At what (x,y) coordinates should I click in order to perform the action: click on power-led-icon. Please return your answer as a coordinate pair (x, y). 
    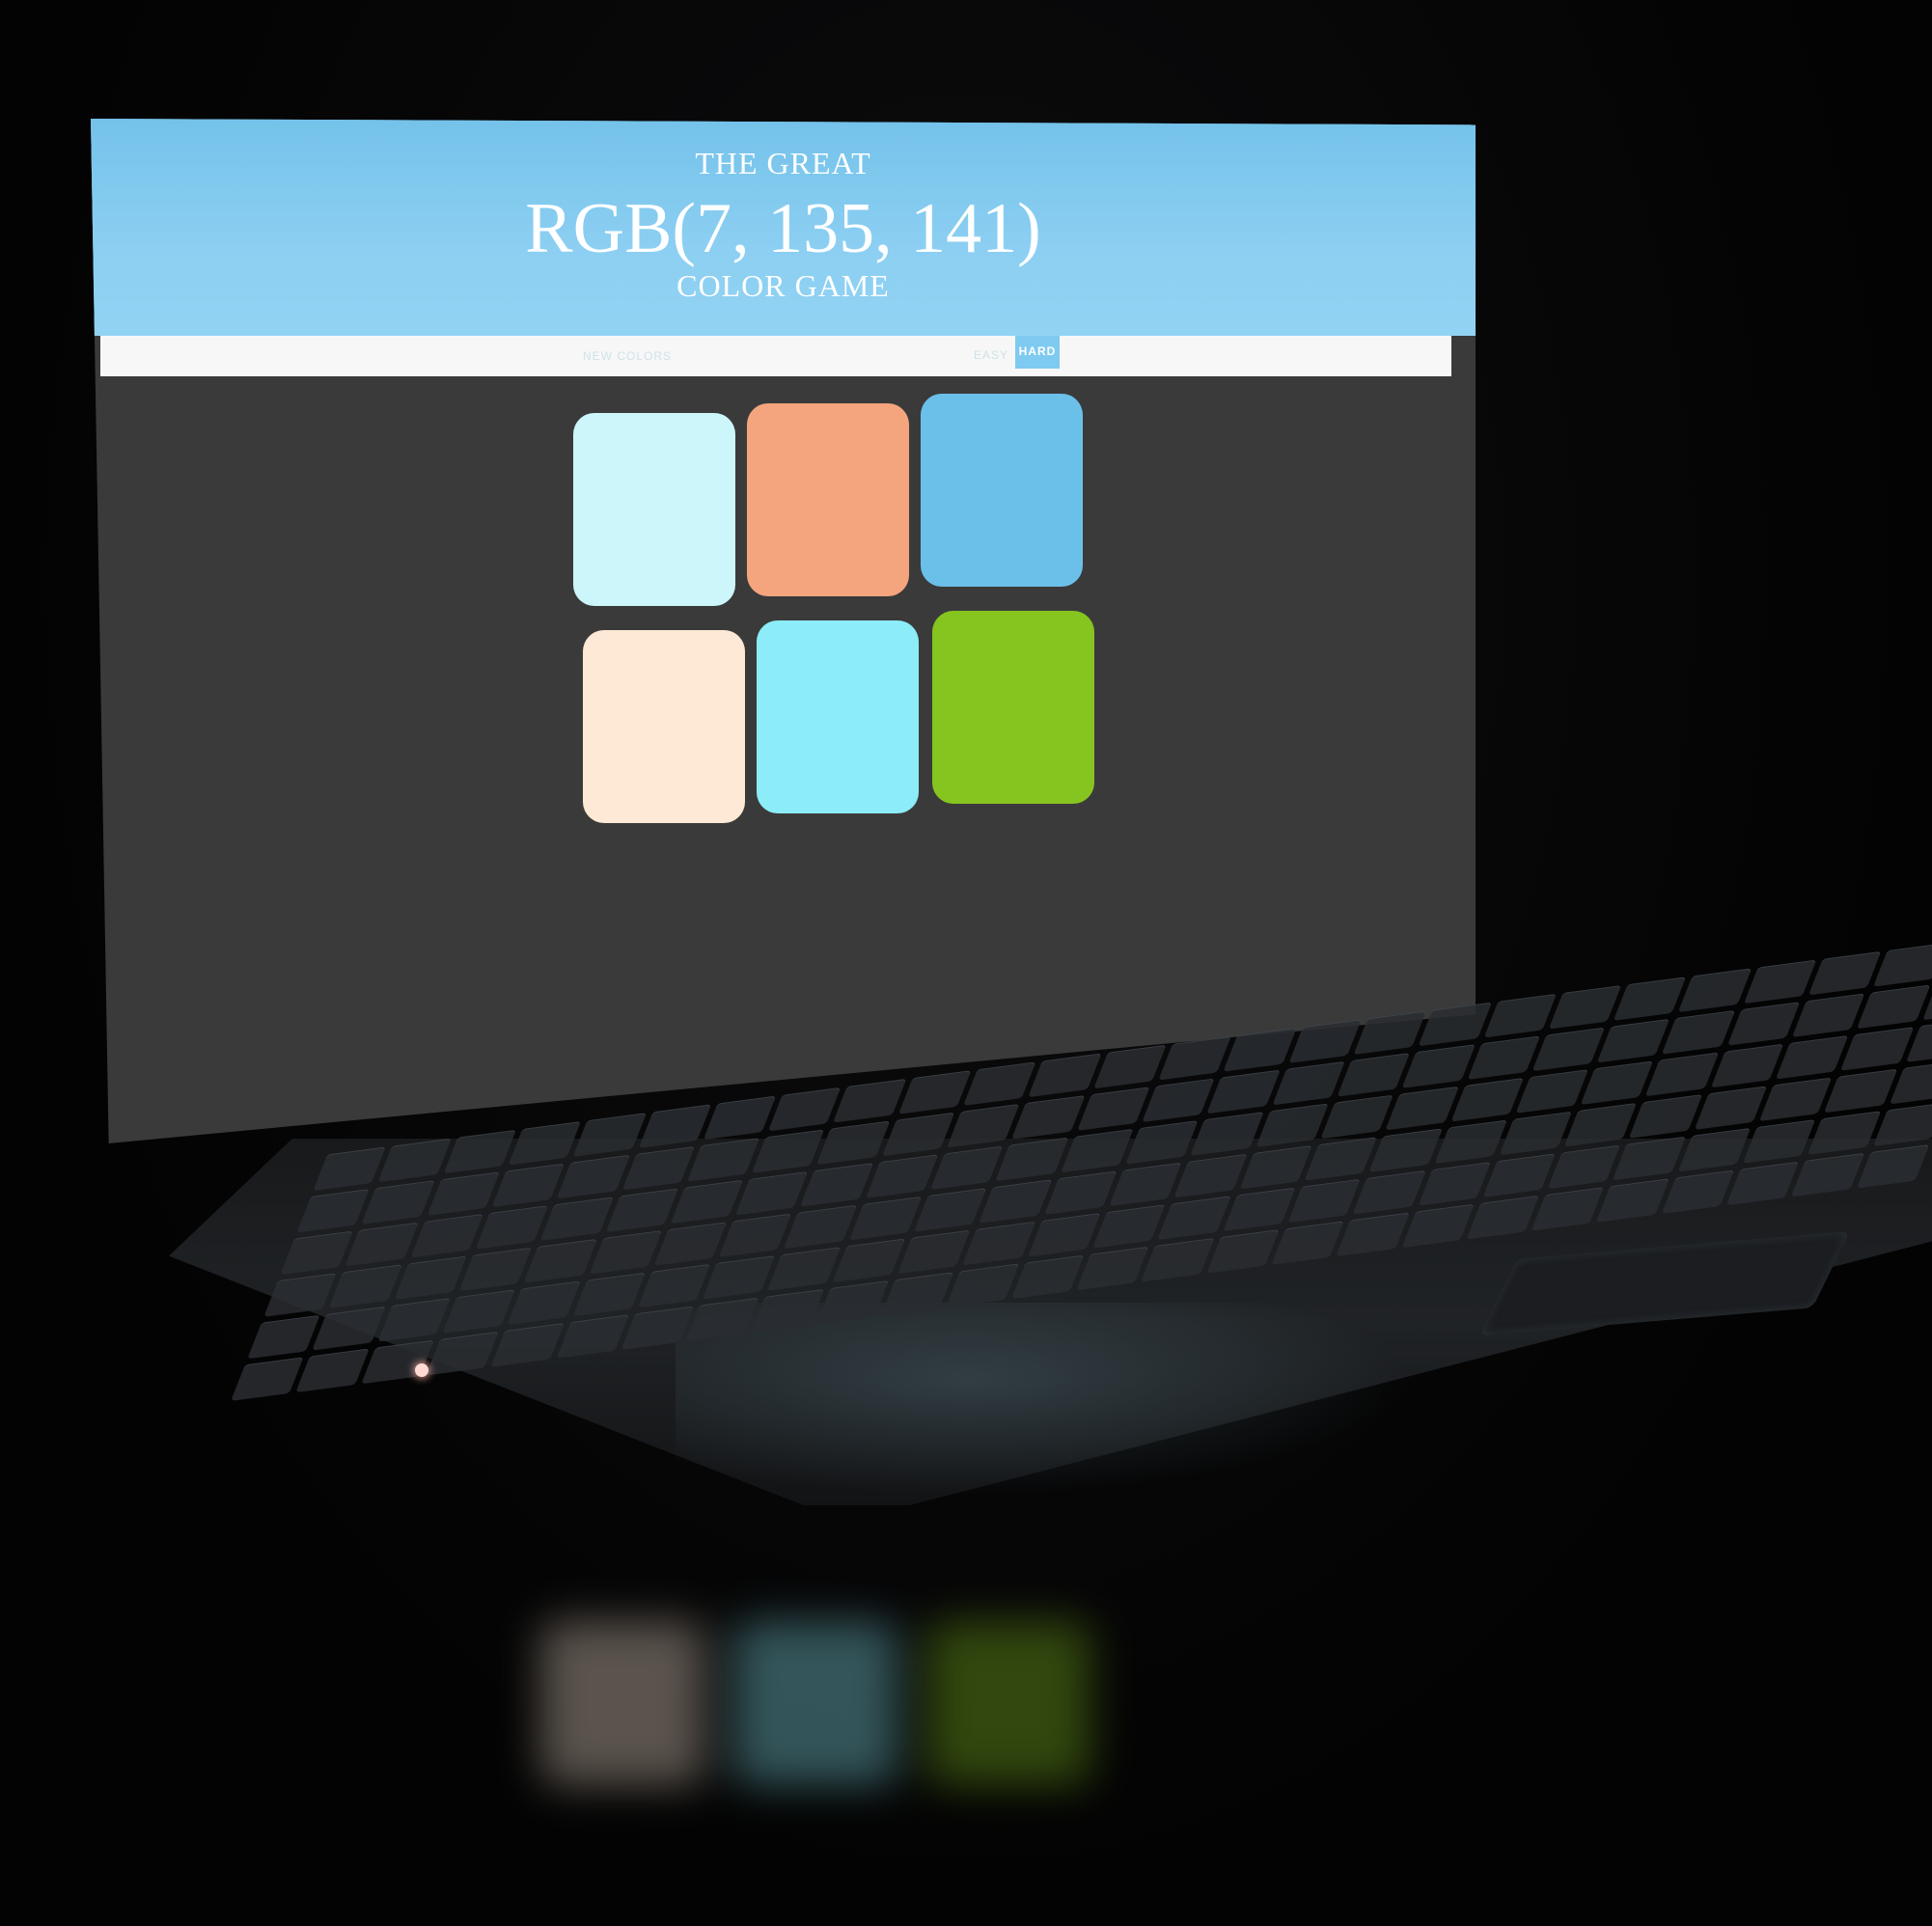
    Looking at the image, I should click on (421, 1370).